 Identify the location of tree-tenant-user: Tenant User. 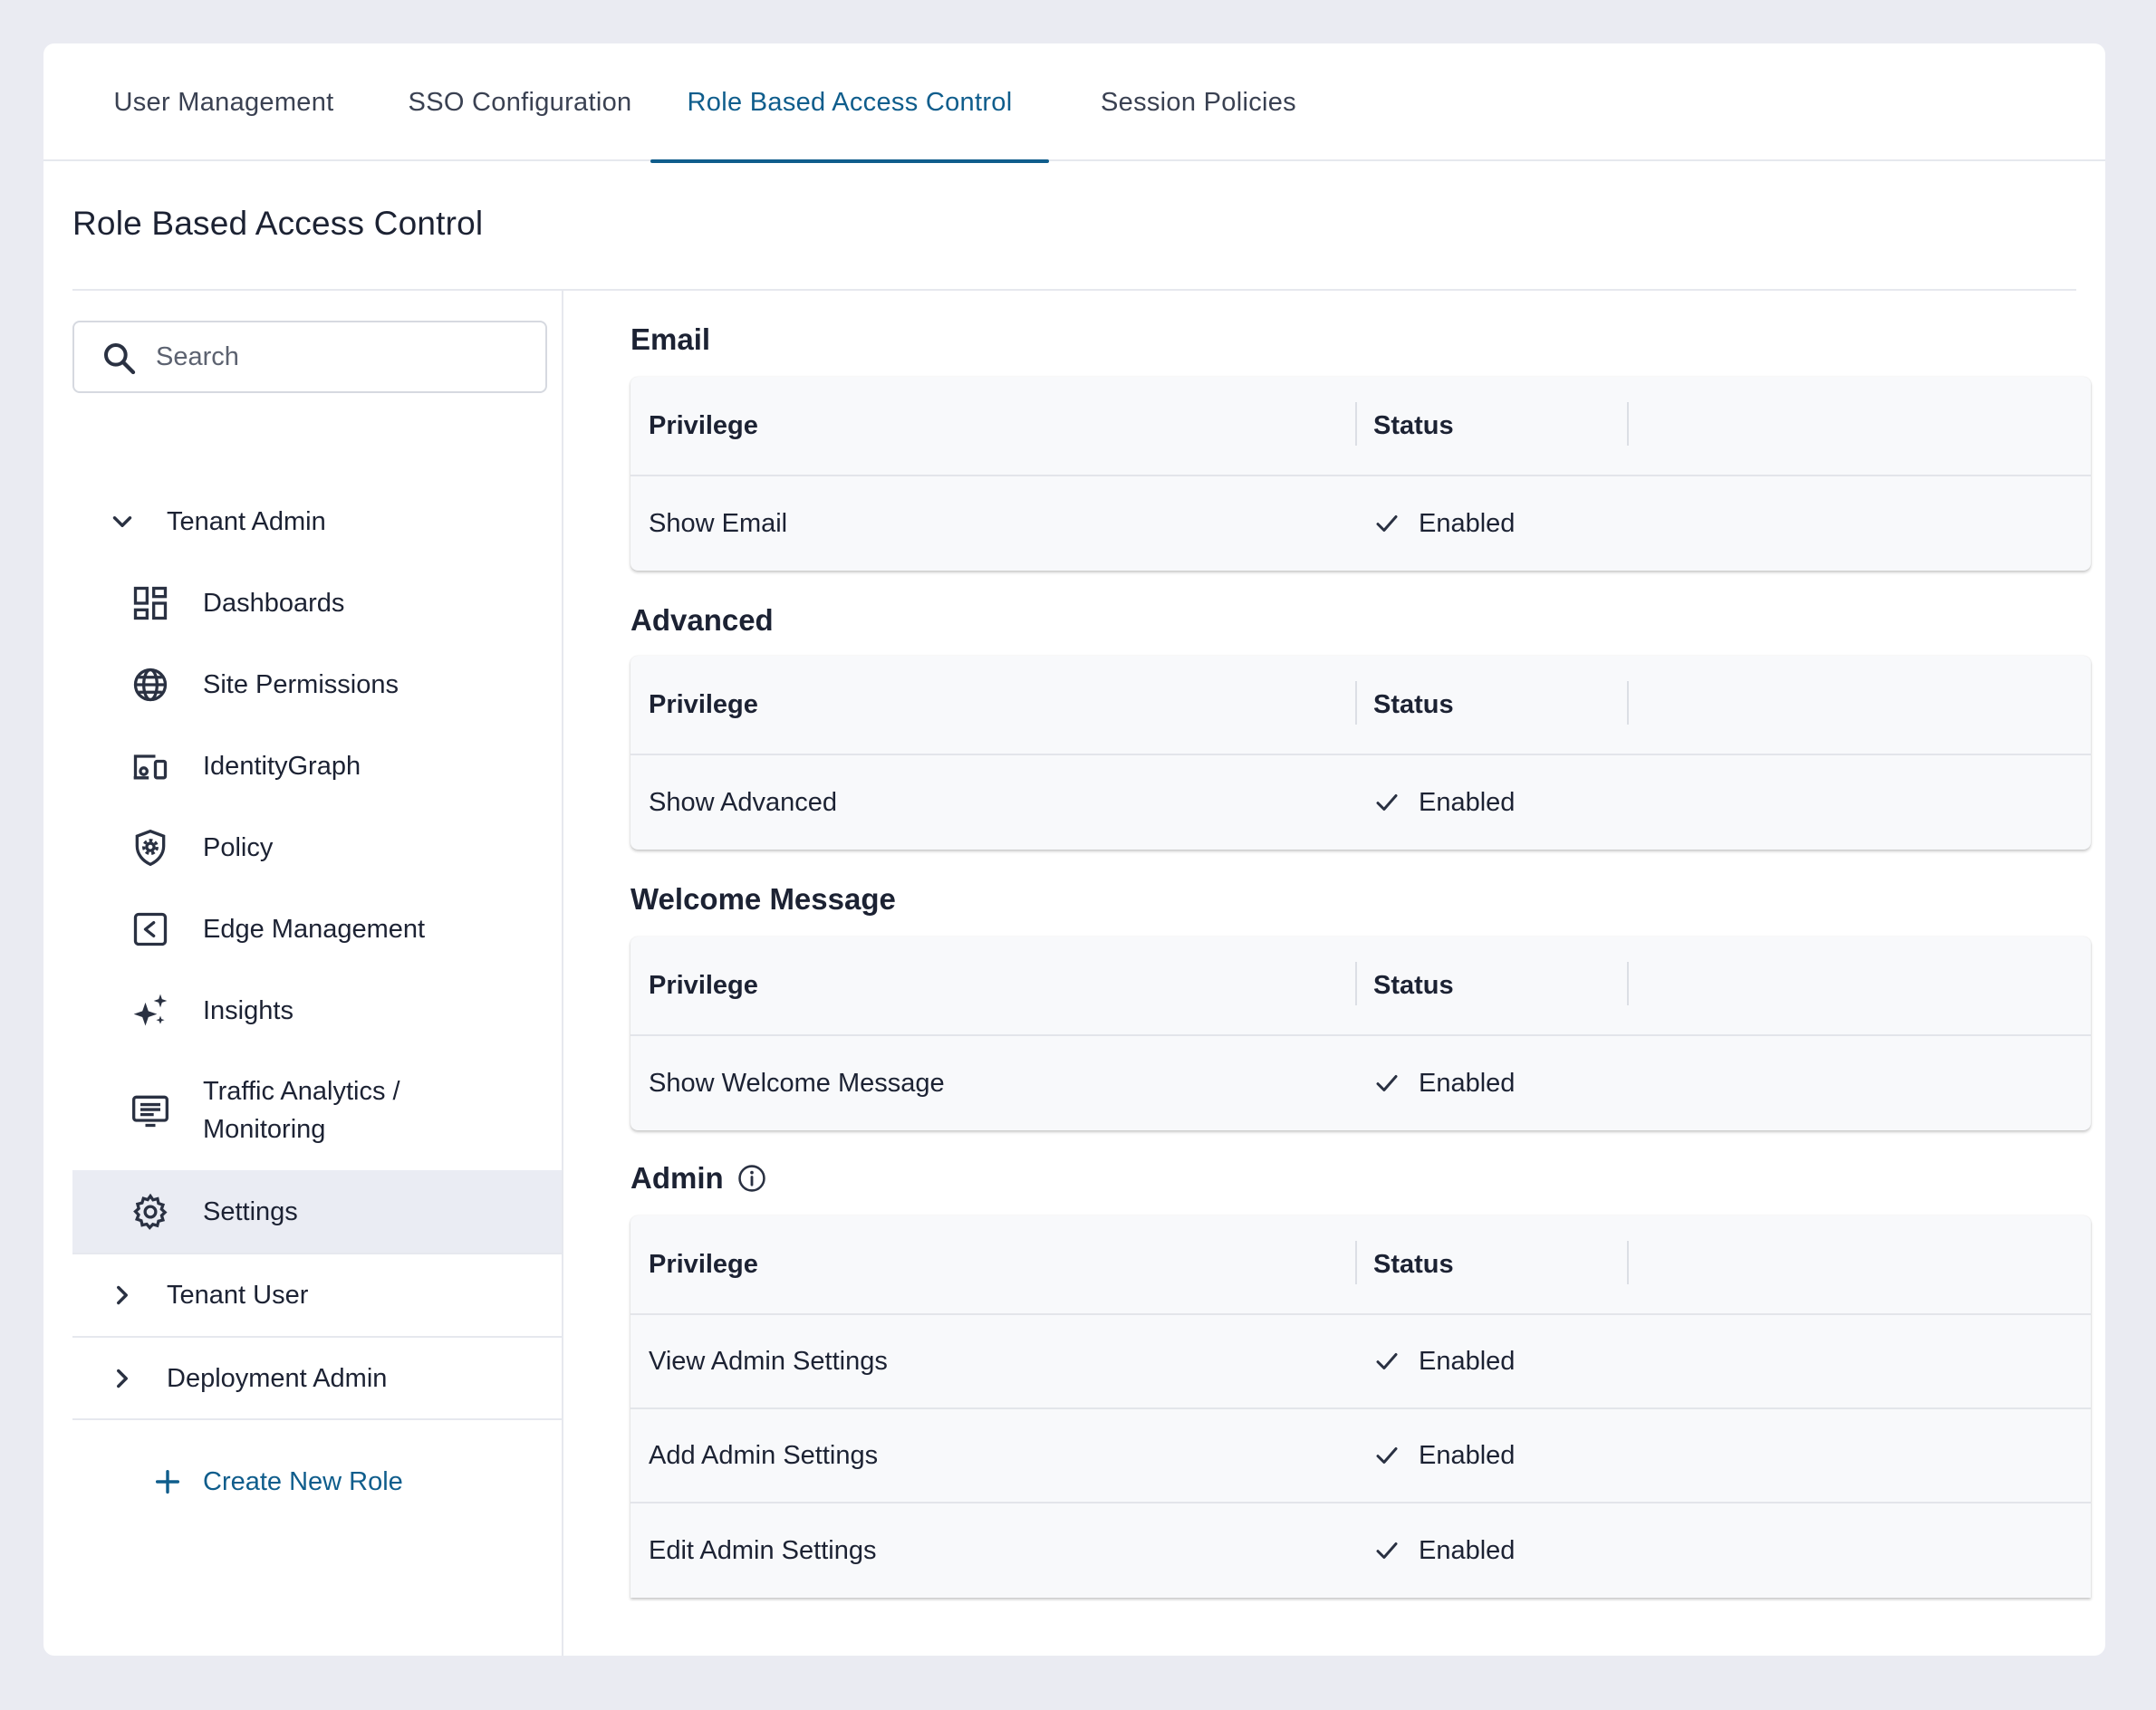
(317, 1295).